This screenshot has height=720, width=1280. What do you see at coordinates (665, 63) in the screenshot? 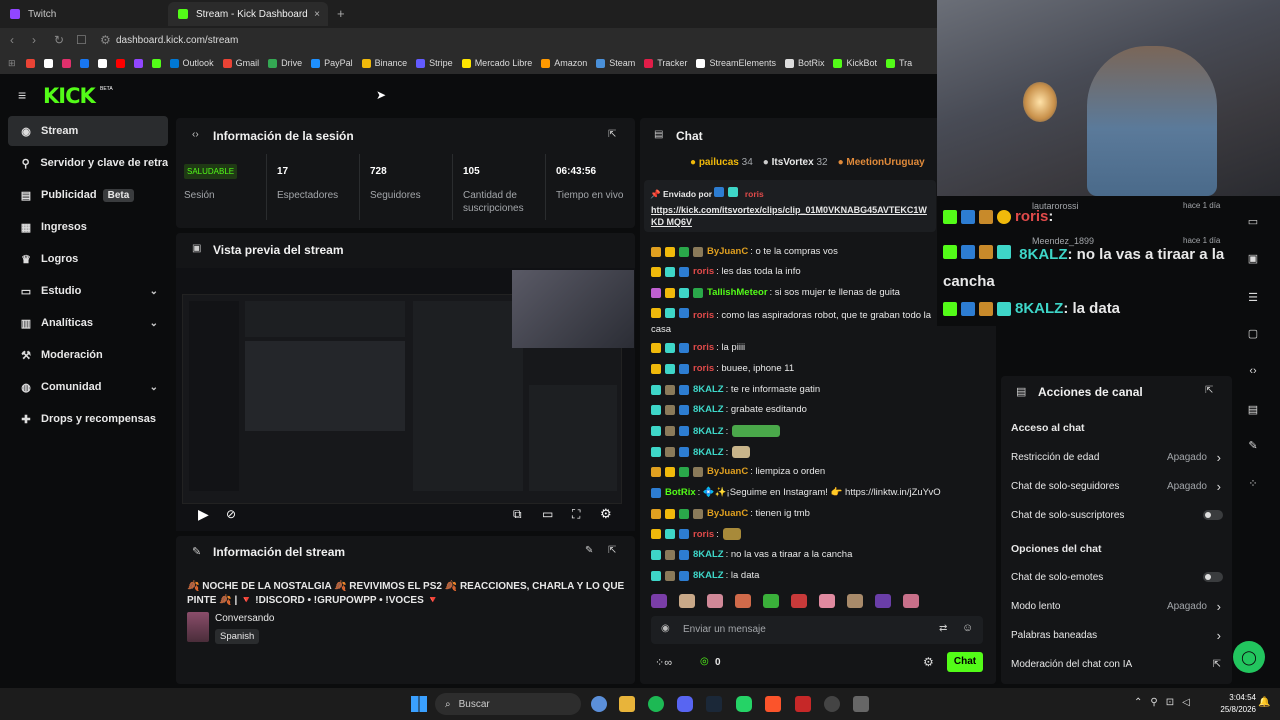
I see `bookmark-item: Tracker` at bounding box center [665, 63].